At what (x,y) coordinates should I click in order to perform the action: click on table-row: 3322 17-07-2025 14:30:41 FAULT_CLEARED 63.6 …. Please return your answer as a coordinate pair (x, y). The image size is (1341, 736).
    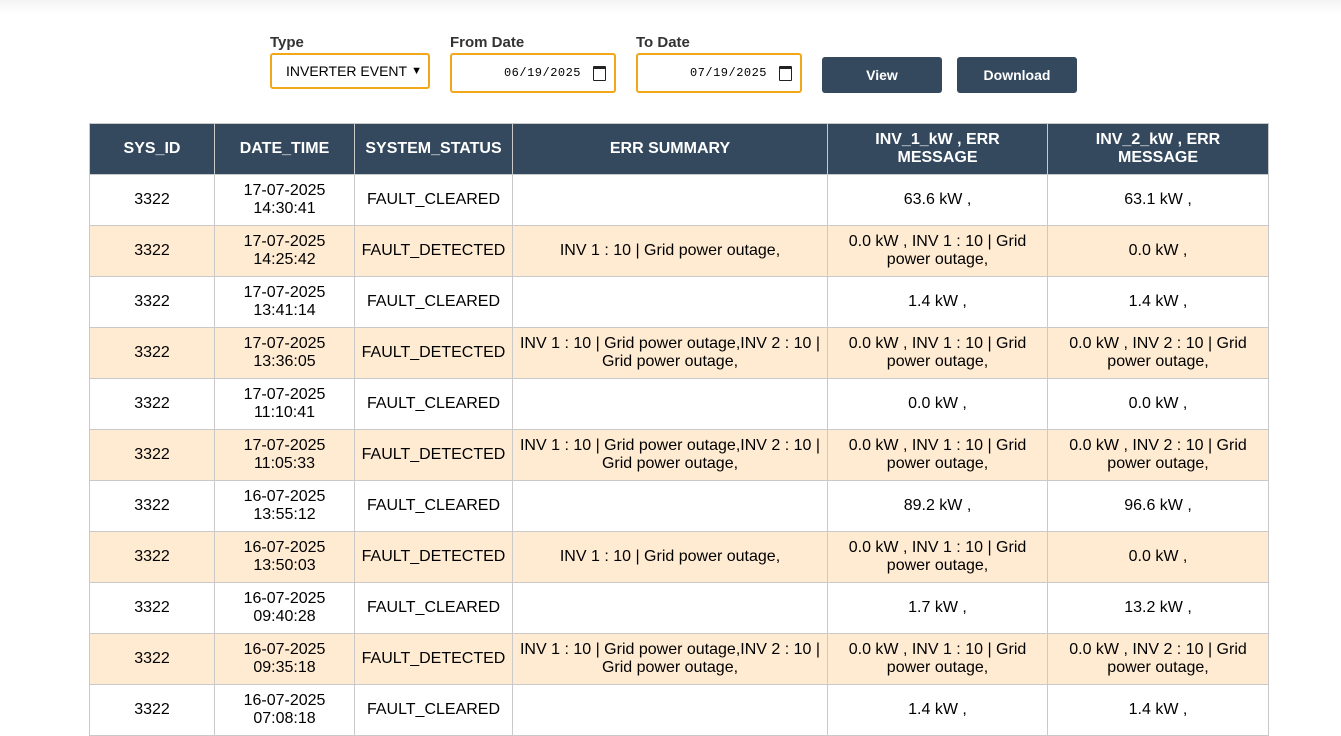
    Looking at the image, I should click on (679, 200).